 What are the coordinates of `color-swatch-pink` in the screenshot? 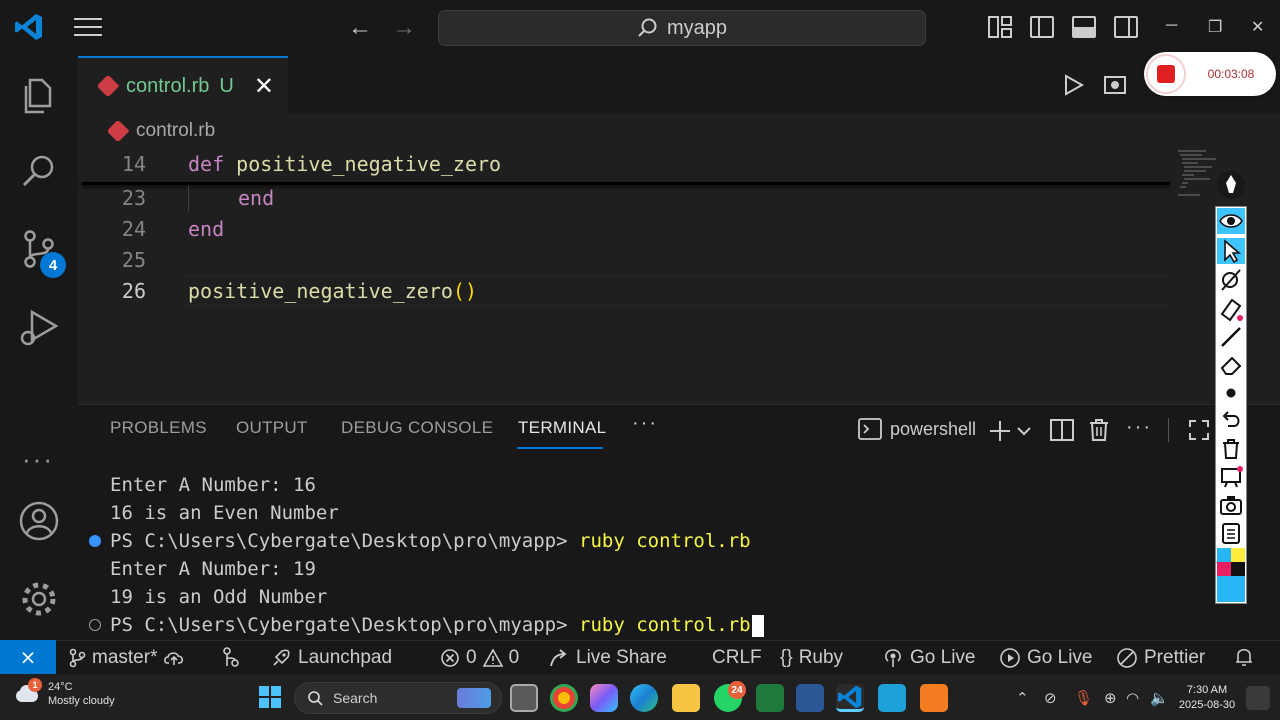 It's located at (1224, 569).